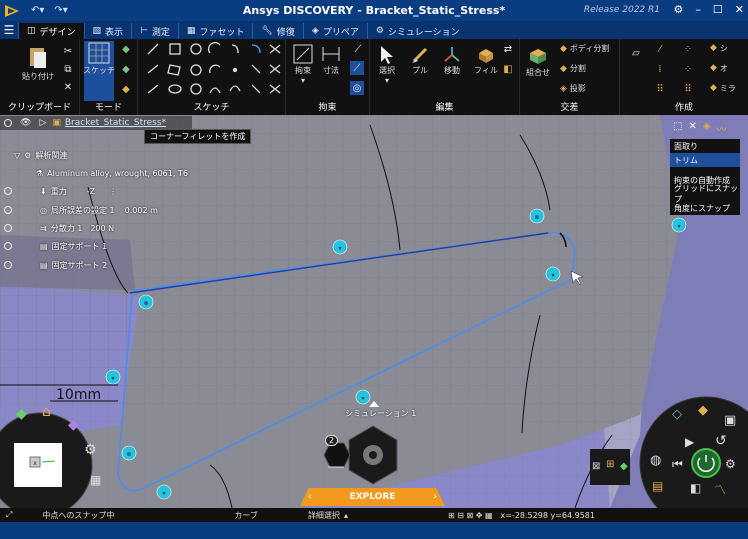 The image size is (748, 539). What do you see at coordinates (8, 228) in the screenshot?
I see `force-radio` at bounding box center [8, 228].